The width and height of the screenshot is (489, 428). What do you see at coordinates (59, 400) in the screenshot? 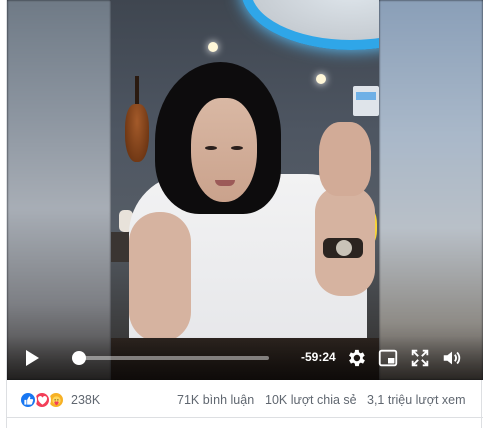
I see `reactions-summary: 238K` at bounding box center [59, 400].